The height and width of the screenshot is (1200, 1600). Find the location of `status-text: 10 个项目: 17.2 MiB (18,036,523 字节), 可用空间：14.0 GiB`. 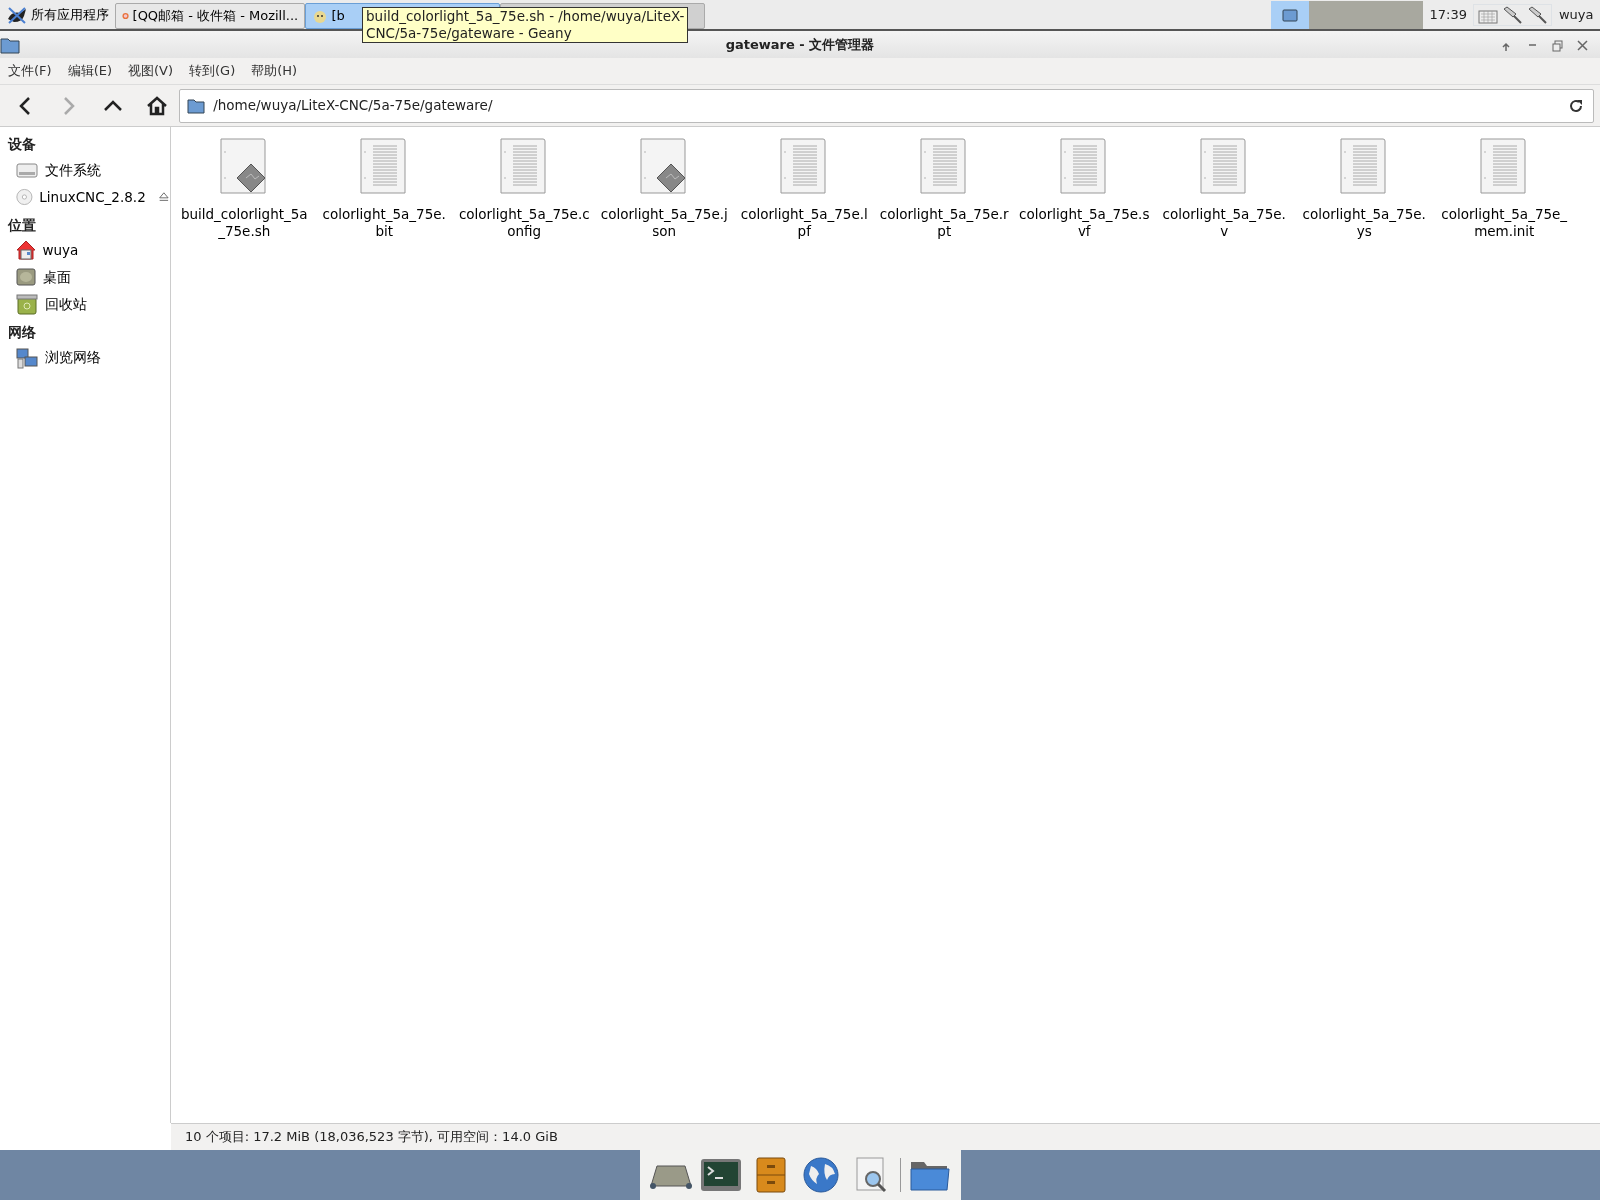

status-text: 10 个项目: 17.2 MiB (18,036,523 字节), 可用空间：14.0 GiB is located at coordinates (371, 1137).